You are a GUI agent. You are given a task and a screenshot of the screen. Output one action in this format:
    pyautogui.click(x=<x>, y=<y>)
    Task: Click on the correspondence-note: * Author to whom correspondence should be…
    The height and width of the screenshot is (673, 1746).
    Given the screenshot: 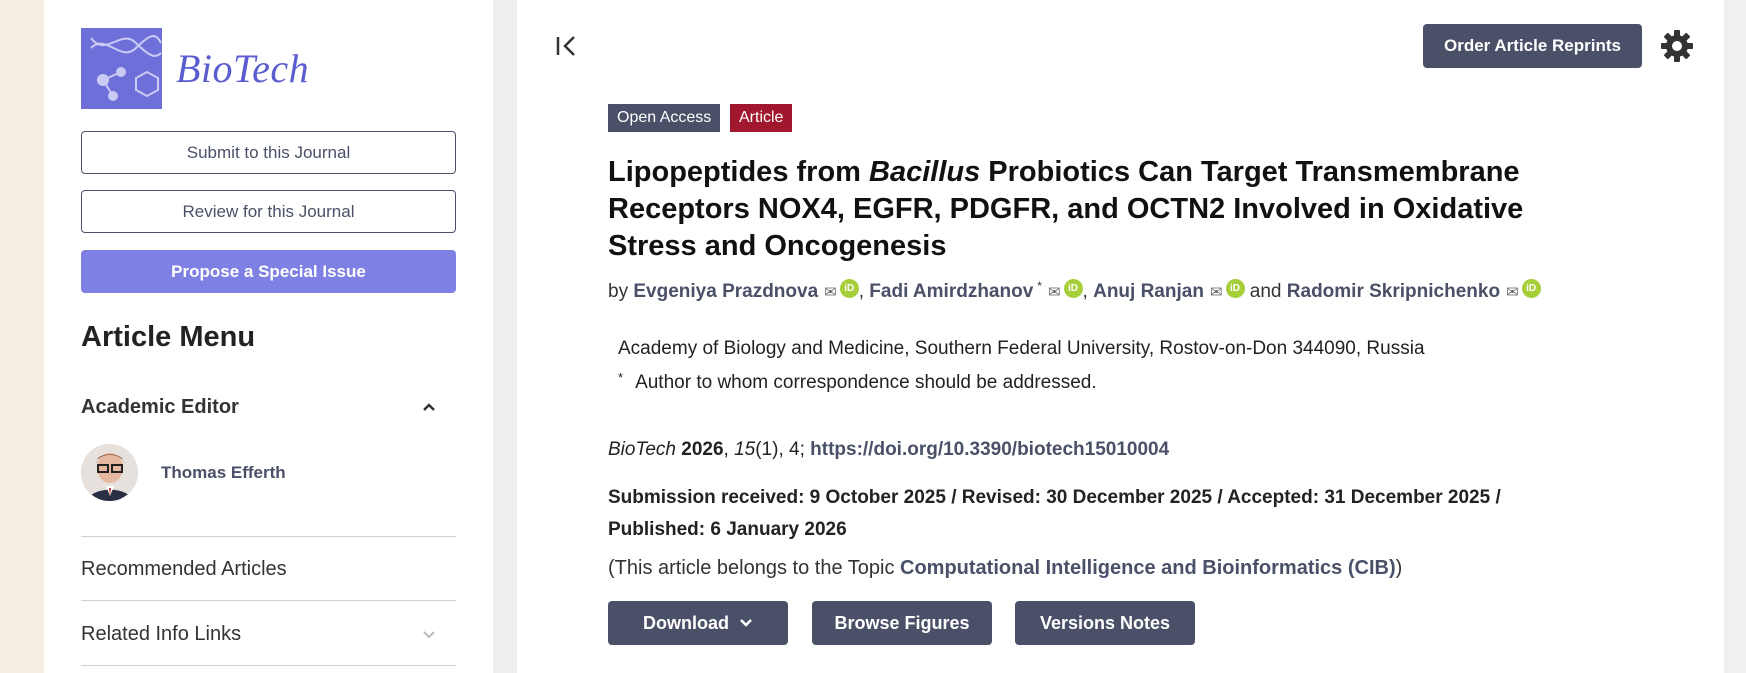 What is the action you would take?
    pyautogui.click(x=857, y=381)
    